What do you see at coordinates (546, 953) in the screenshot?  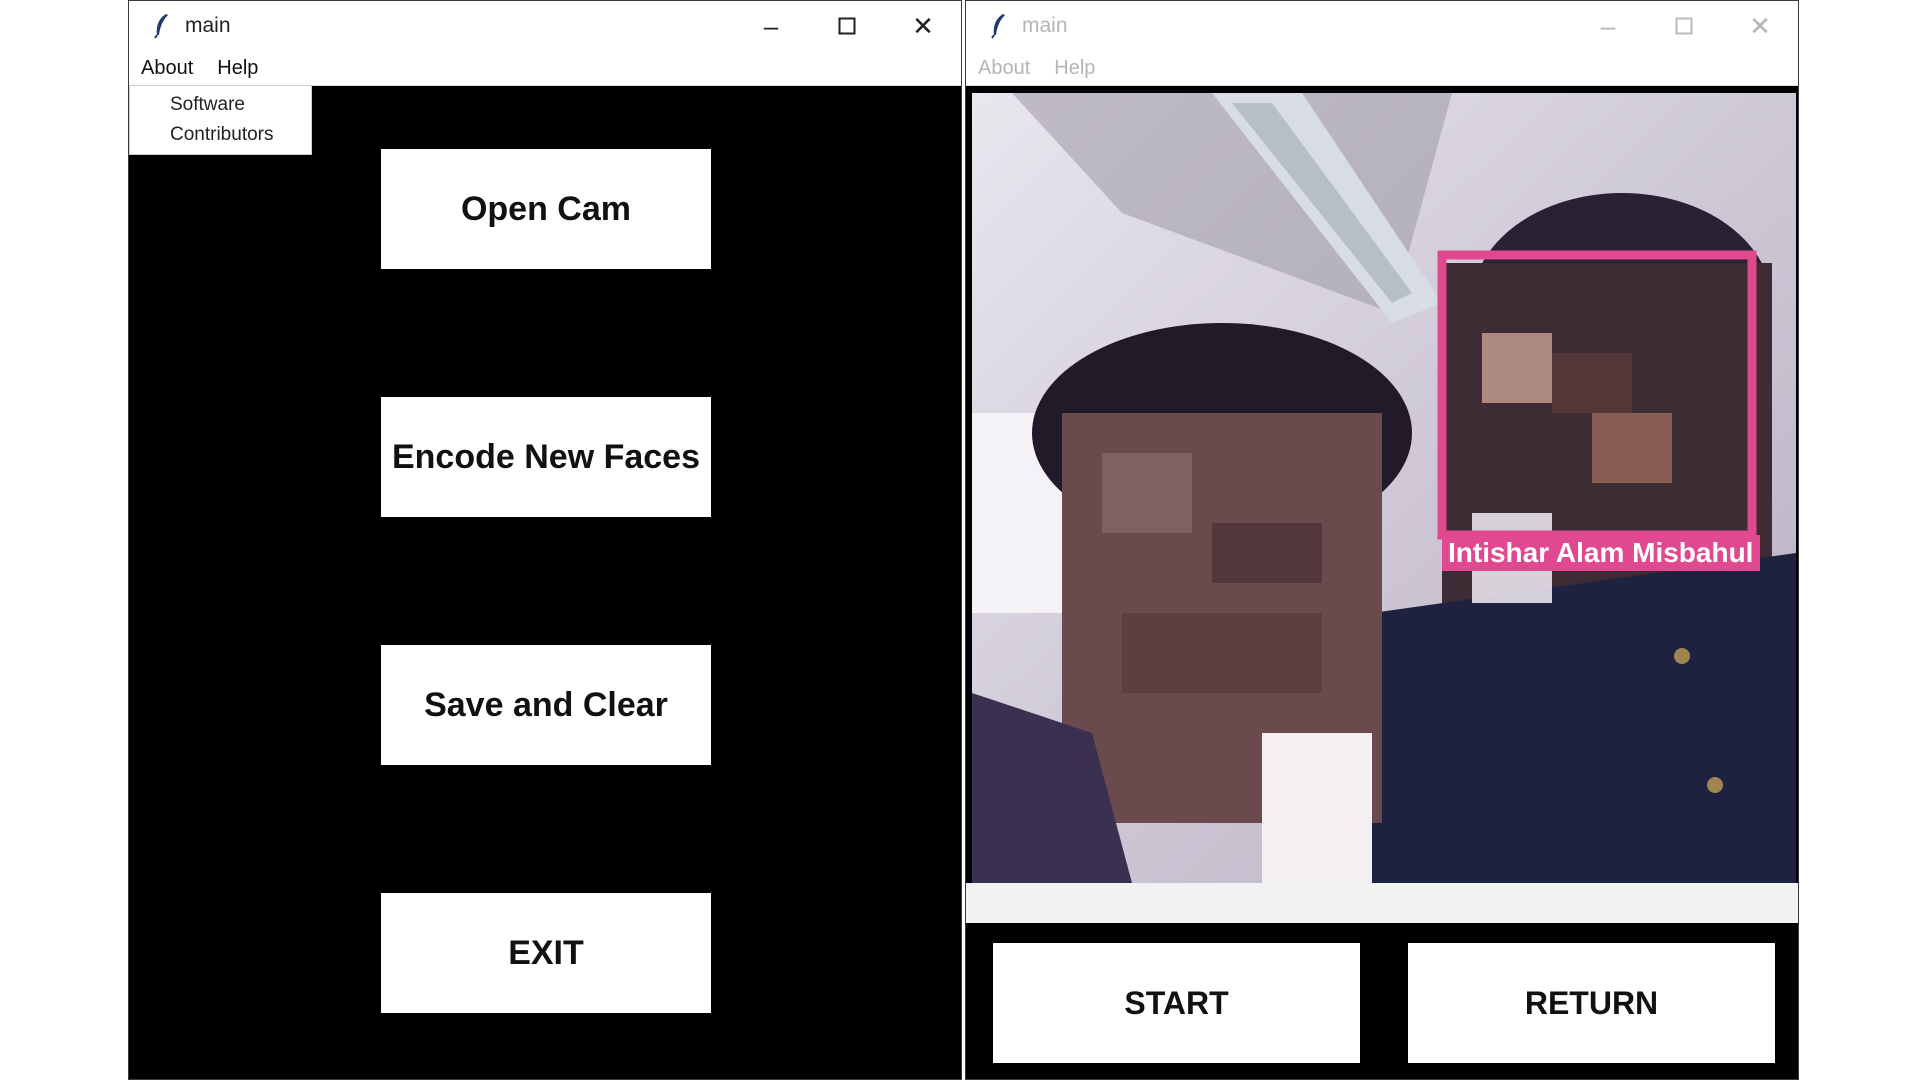 I see `exit-button: EXIT` at bounding box center [546, 953].